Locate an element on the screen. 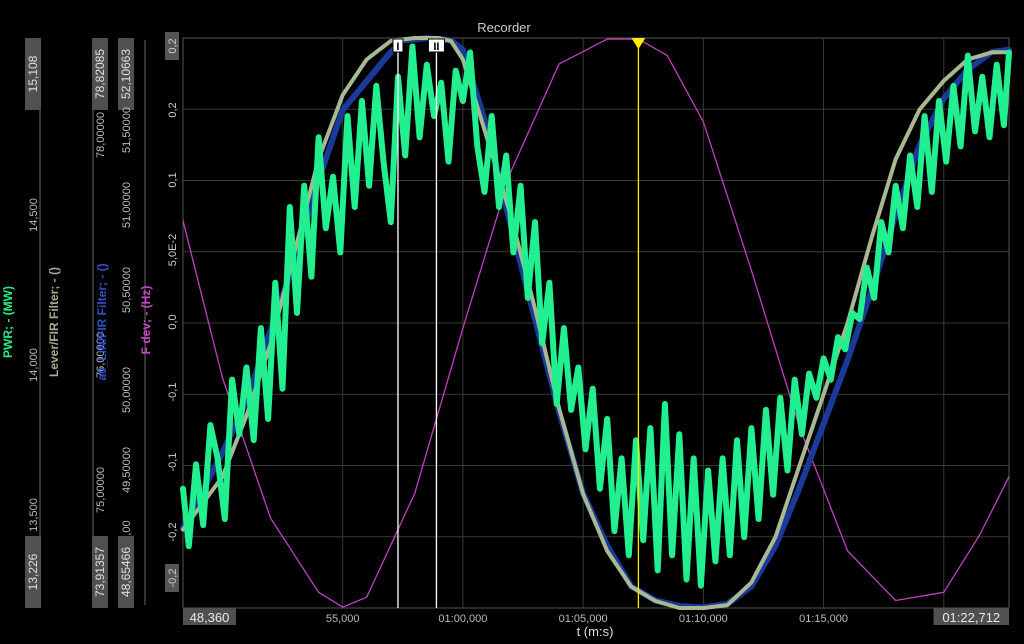 The width and height of the screenshot is (1024, 644). right-axis-tick-label: 0,0 is located at coordinates (173, 321).